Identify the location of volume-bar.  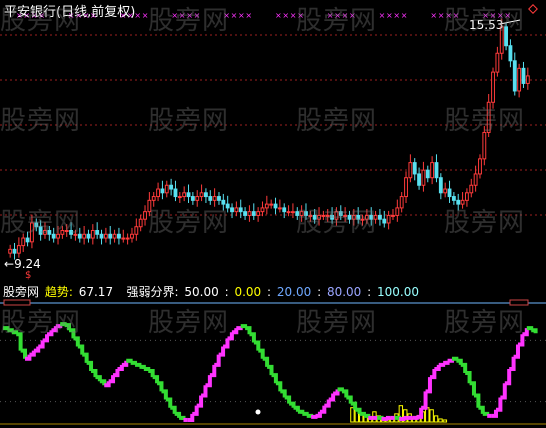
(436, 419).